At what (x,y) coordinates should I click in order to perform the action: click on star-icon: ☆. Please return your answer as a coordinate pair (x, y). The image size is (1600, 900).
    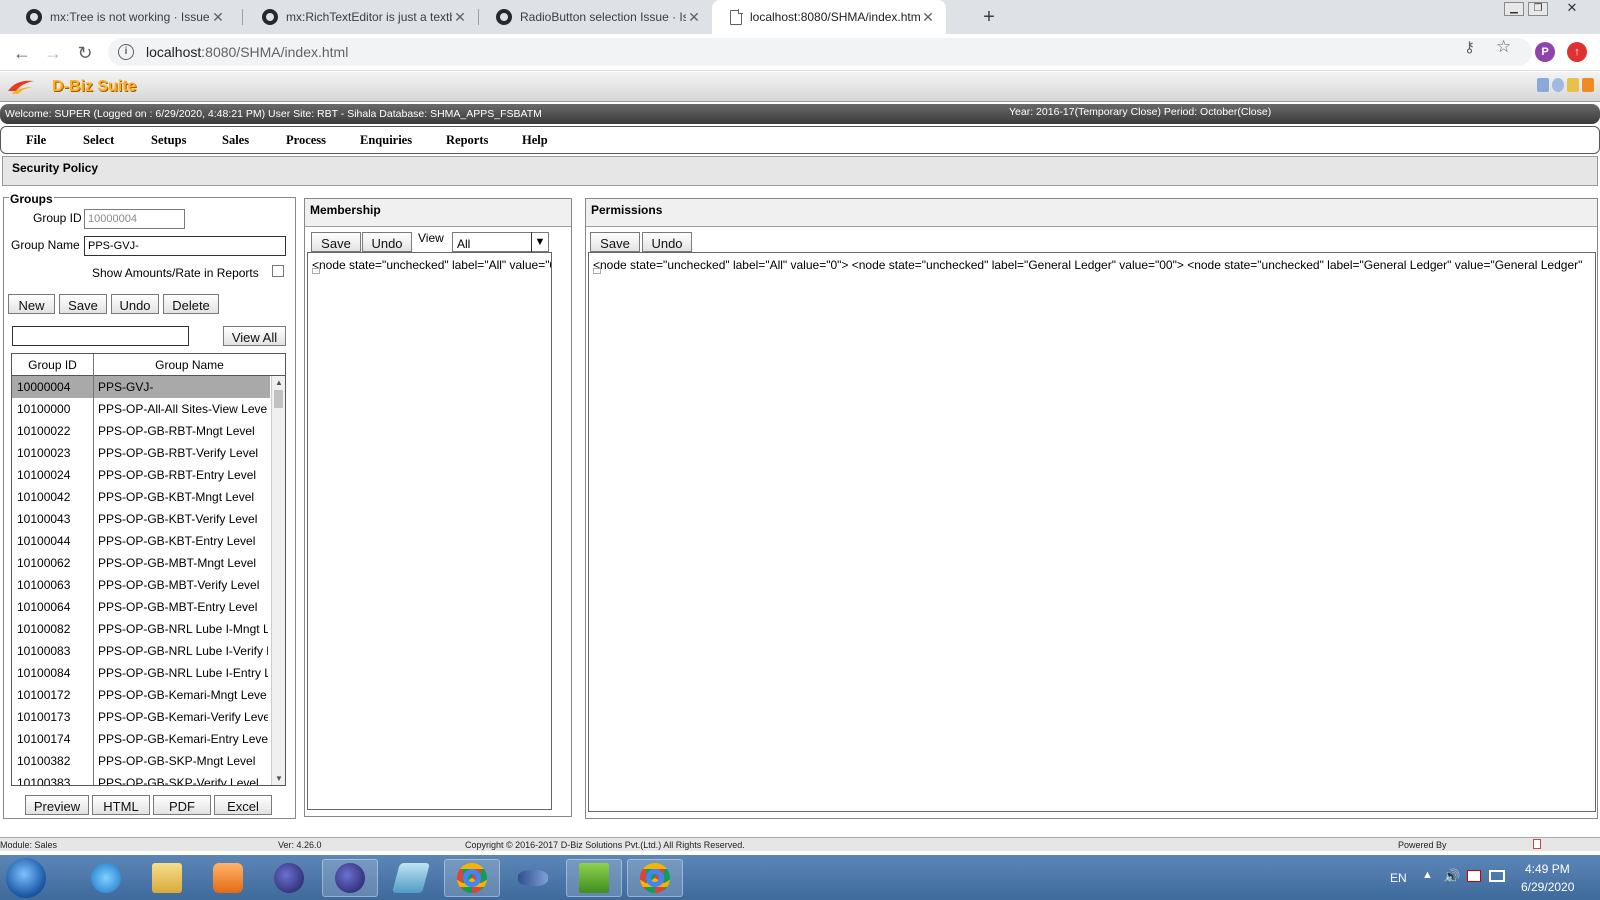
    Looking at the image, I should click on (1503, 47).